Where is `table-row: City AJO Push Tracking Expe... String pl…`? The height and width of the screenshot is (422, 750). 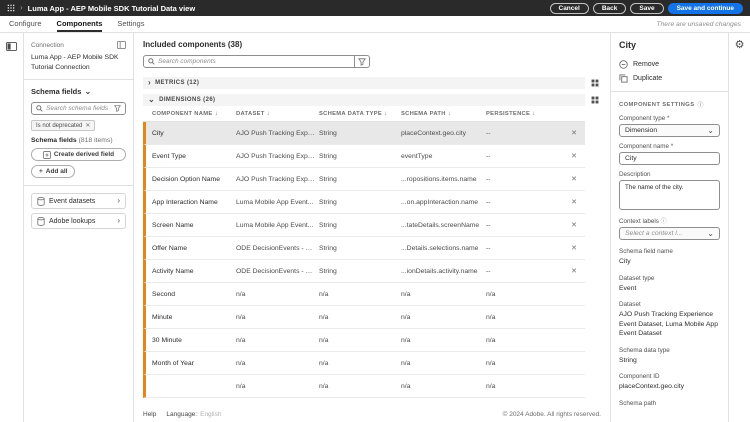 table-row: City AJO Push Tracking Expe... String pl… is located at coordinates (364, 133).